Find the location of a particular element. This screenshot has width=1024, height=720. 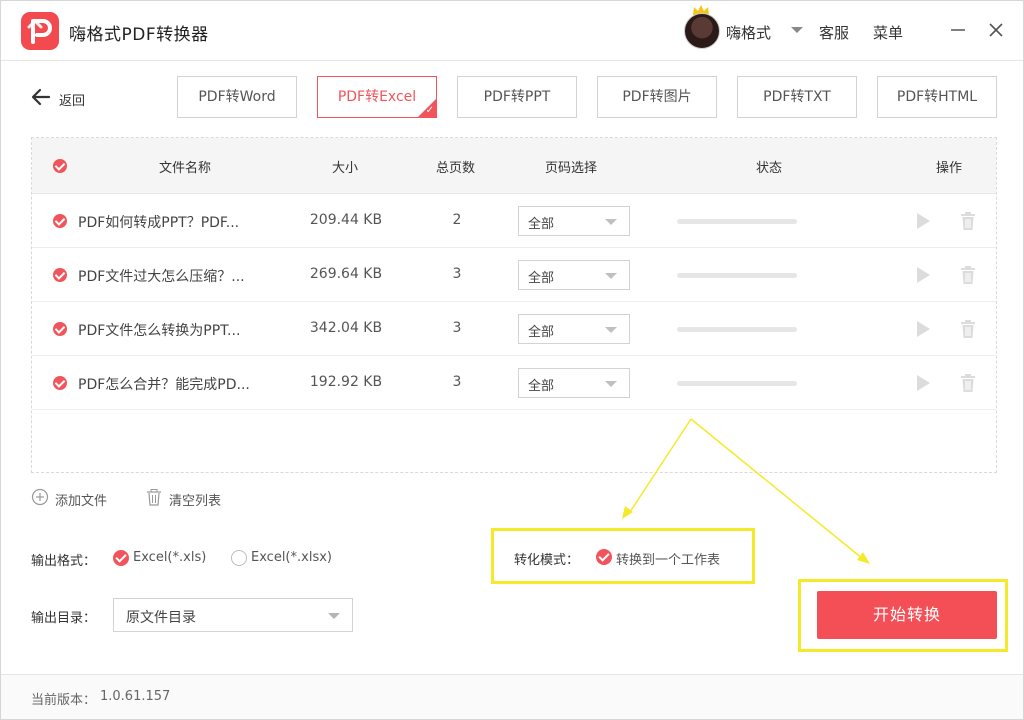

table-row: PDF文件过大怎么压缩？... 269.64 KB 3 全部 is located at coordinates (514, 275).